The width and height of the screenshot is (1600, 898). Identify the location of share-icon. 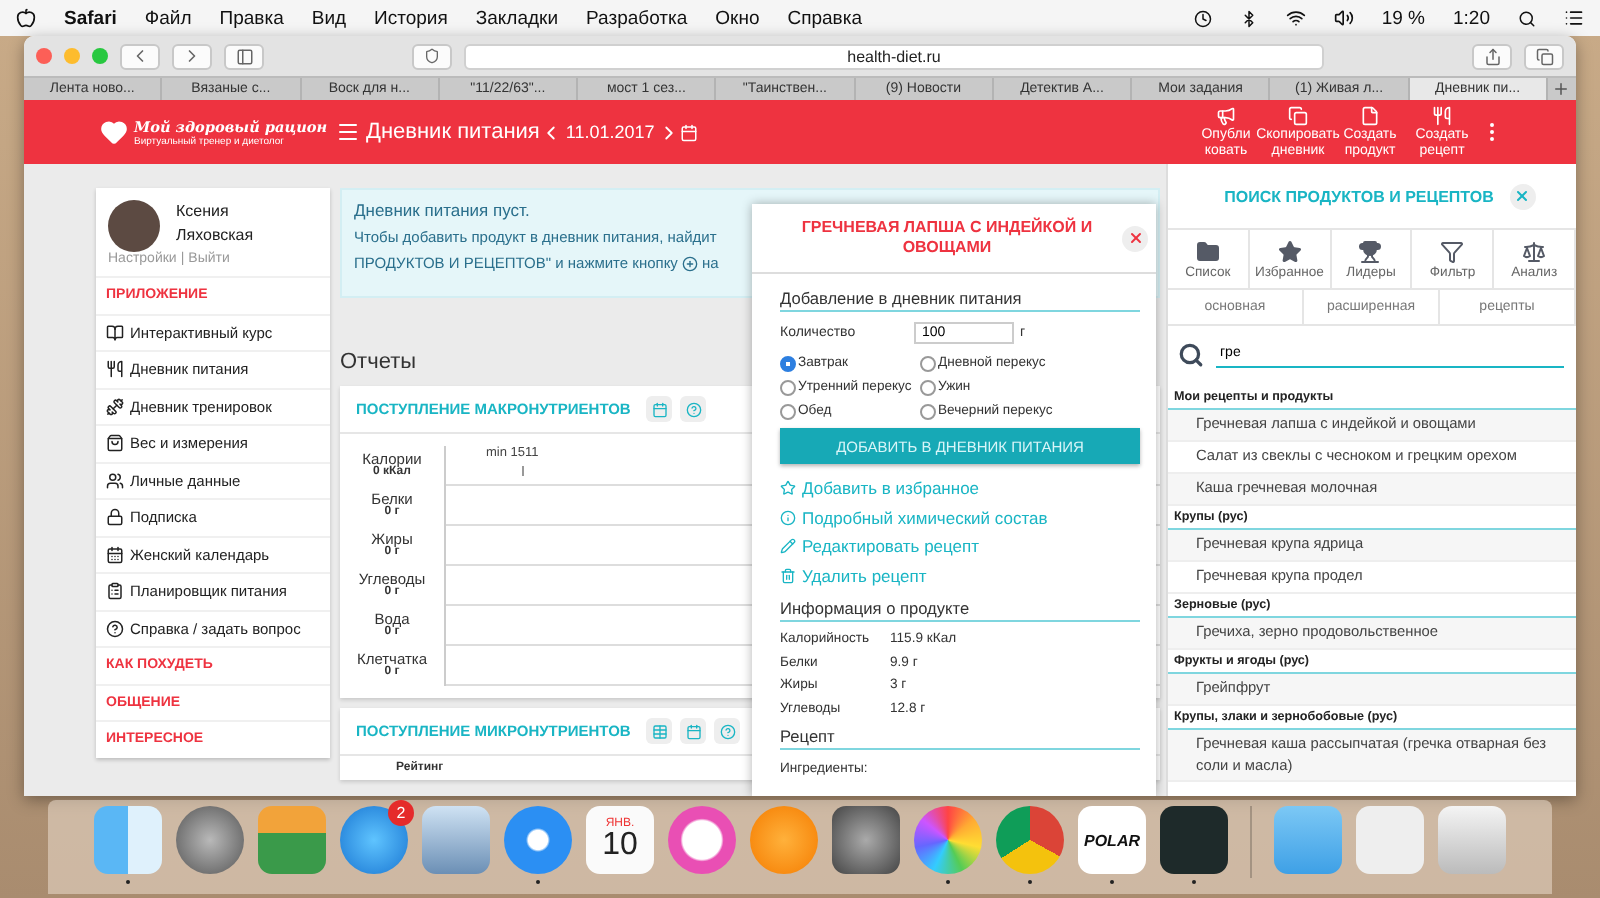
(1492, 56).